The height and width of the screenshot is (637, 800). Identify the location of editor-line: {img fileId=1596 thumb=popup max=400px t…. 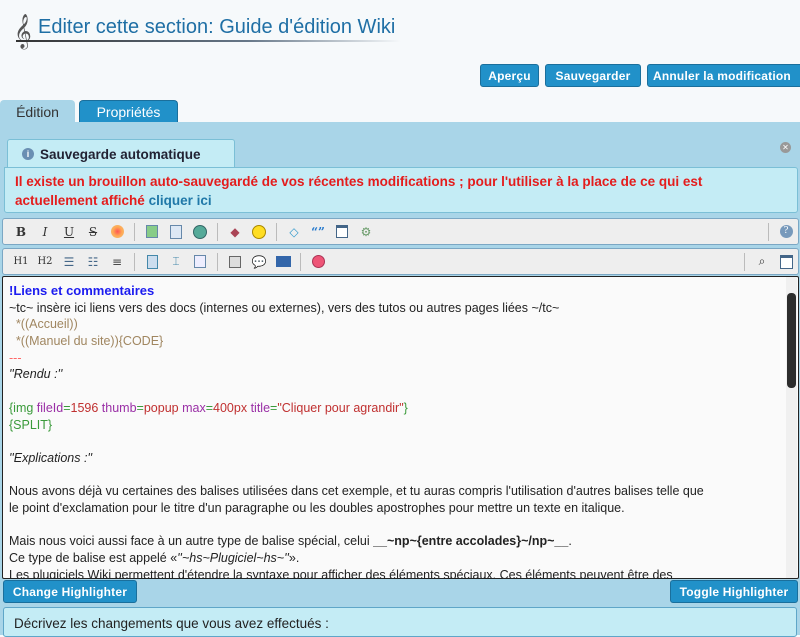
(208, 407).